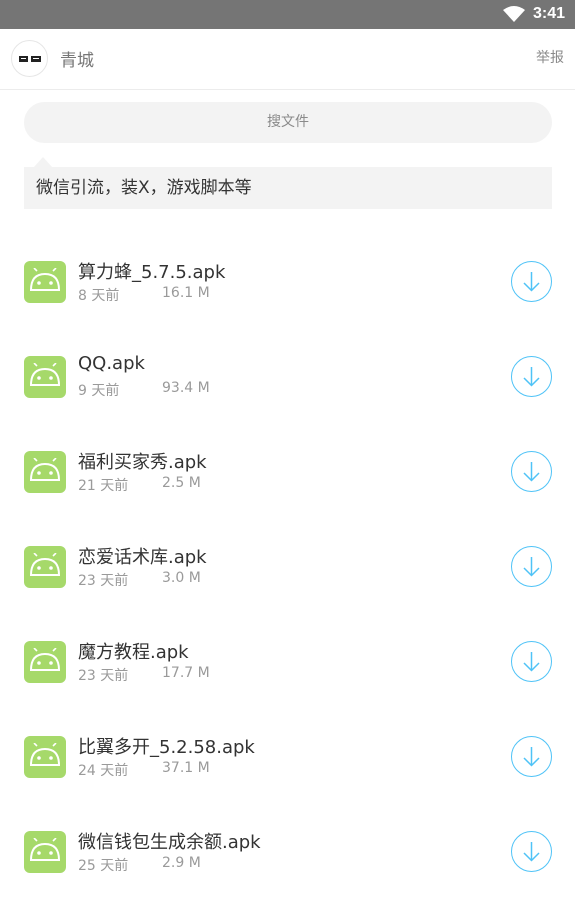 This screenshot has height=920, width=575. What do you see at coordinates (549, 13) in the screenshot?
I see `status-time: 3:41` at bounding box center [549, 13].